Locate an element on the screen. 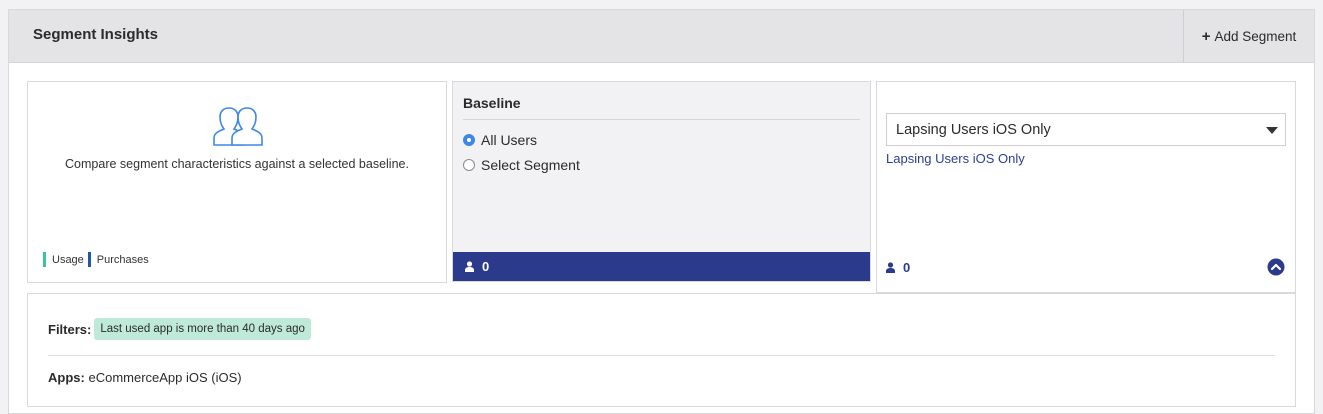 The image size is (1323, 414). filters-label: Filters: is located at coordinates (70, 329).